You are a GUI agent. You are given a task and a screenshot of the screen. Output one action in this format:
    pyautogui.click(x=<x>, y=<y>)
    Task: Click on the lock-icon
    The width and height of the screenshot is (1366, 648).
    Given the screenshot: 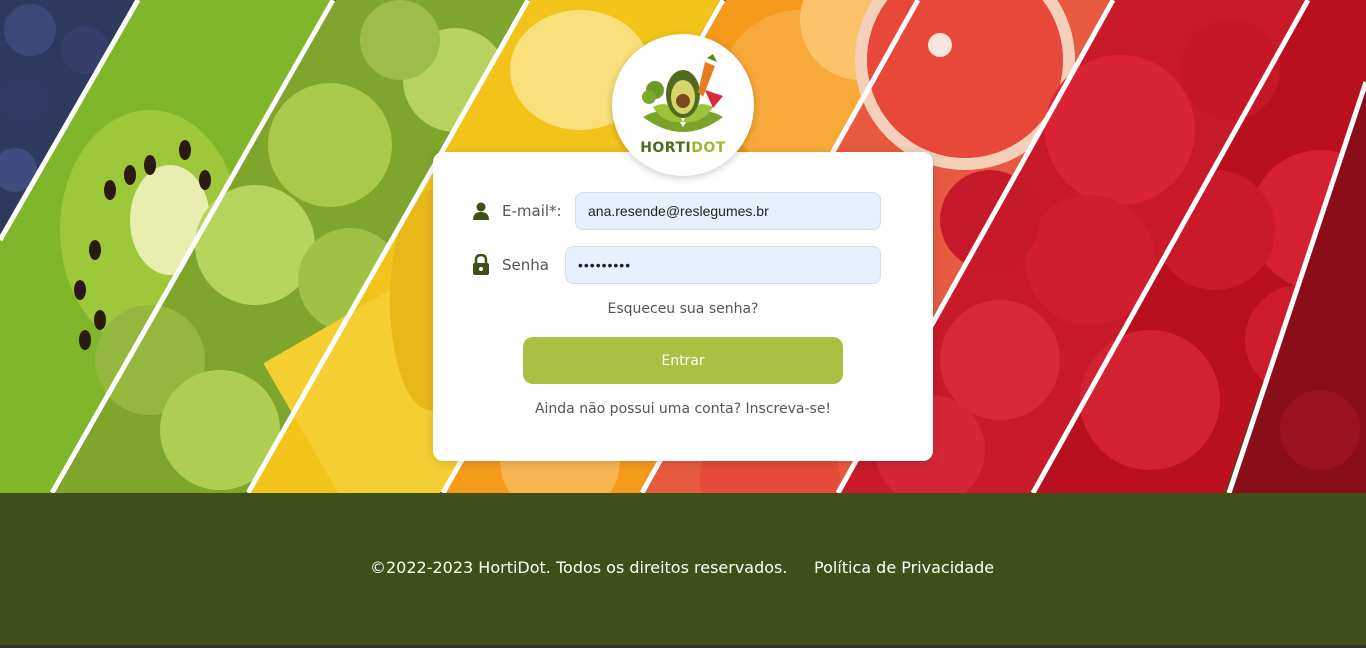 What is the action you would take?
    pyautogui.click(x=481, y=265)
    